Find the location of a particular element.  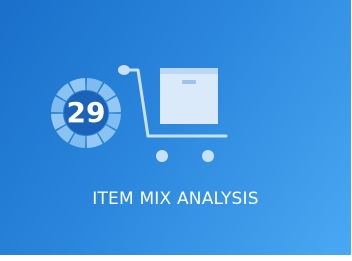

badge-count: 29 is located at coordinates (86, 112).